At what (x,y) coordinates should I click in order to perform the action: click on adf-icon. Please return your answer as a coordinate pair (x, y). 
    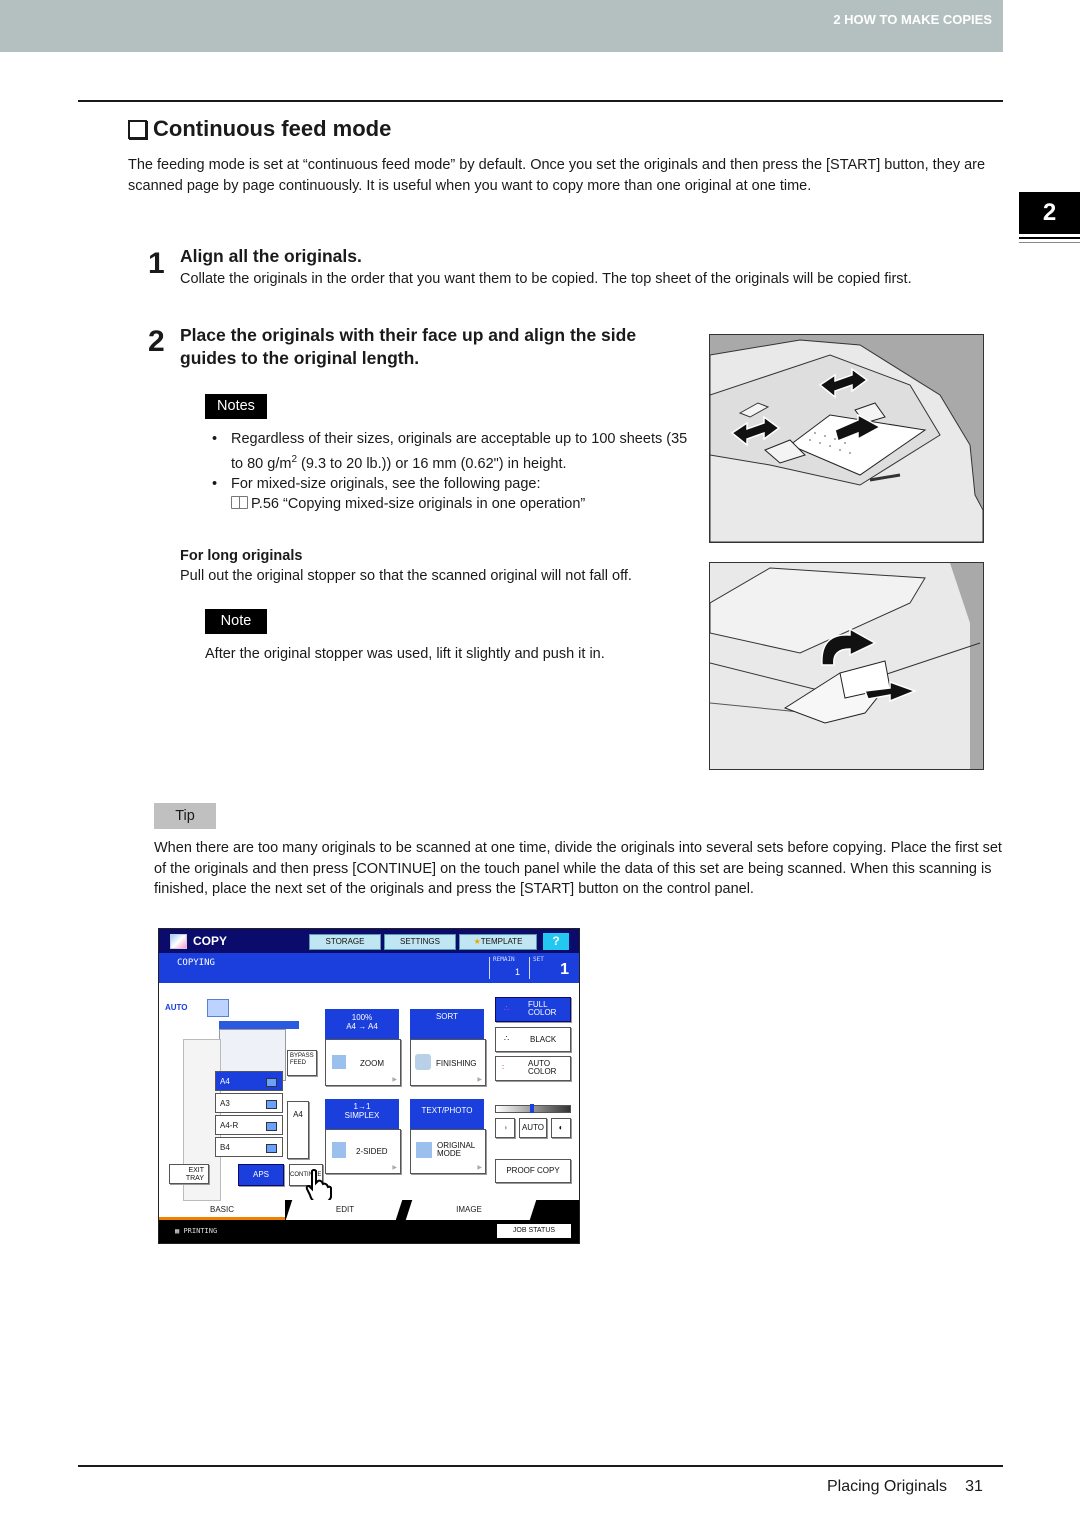
    Looking at the image, I should click on (218, 1008).